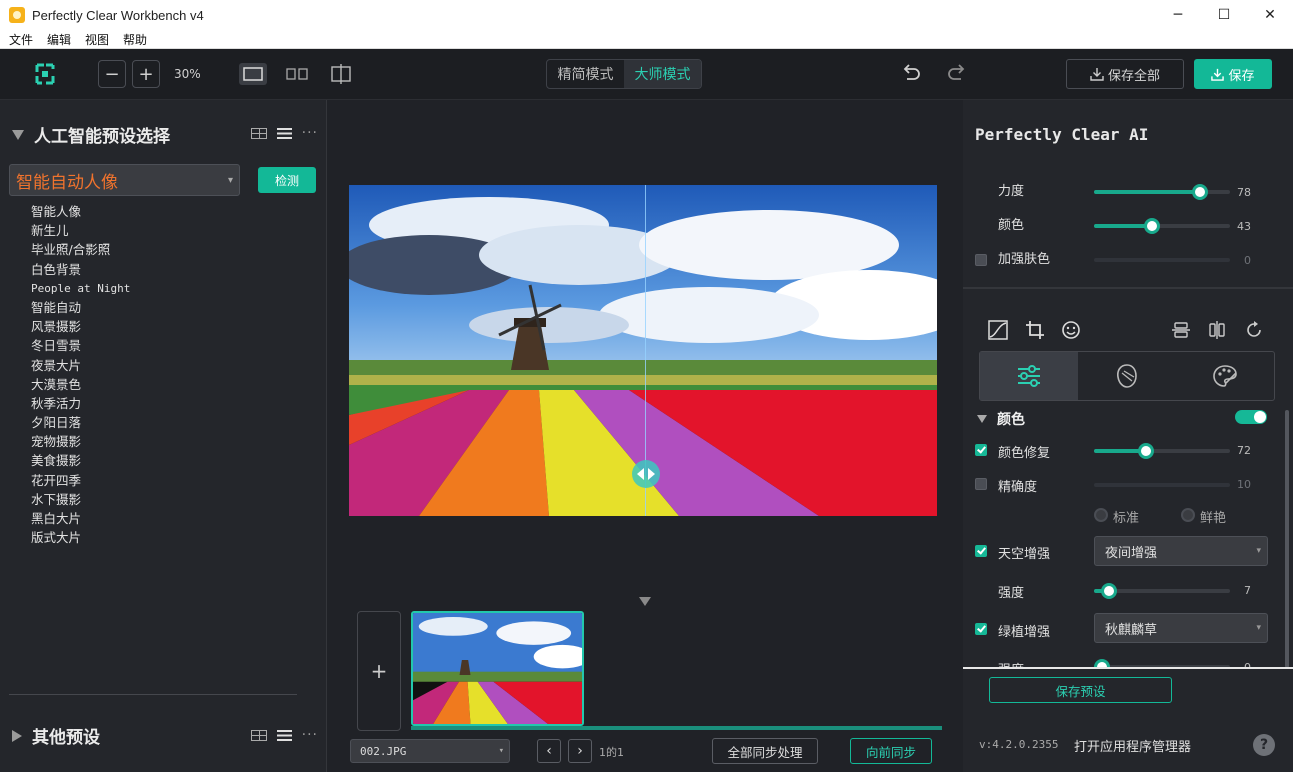  What do you see at coordinates (1011, 593) in the screenshot?
I see `sky-strength-label: 强度` at bounding box center [1011, 593].